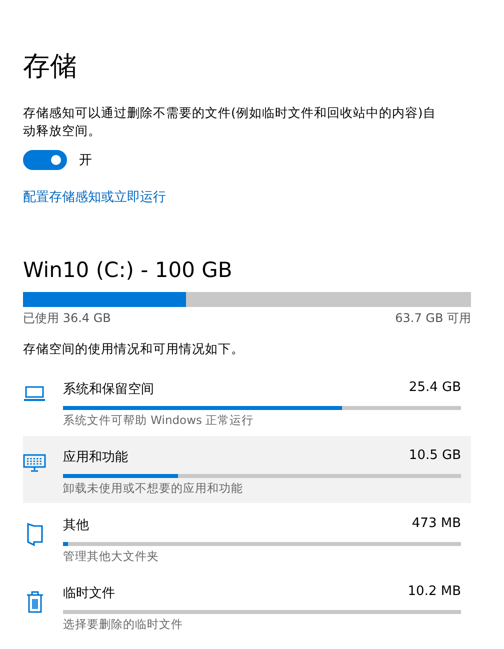  I want to click on trash-icon, so click(35, 602).